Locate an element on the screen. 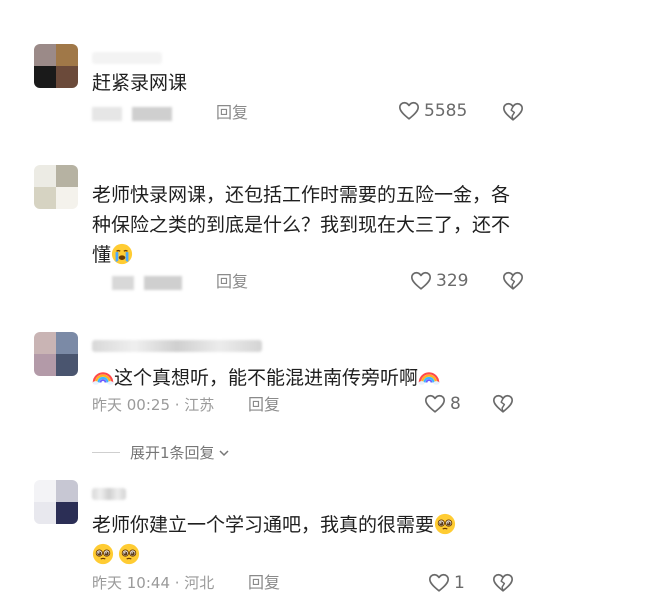 The image size is (650, 613). like-count: 329 is located at coordinates (452, 281).